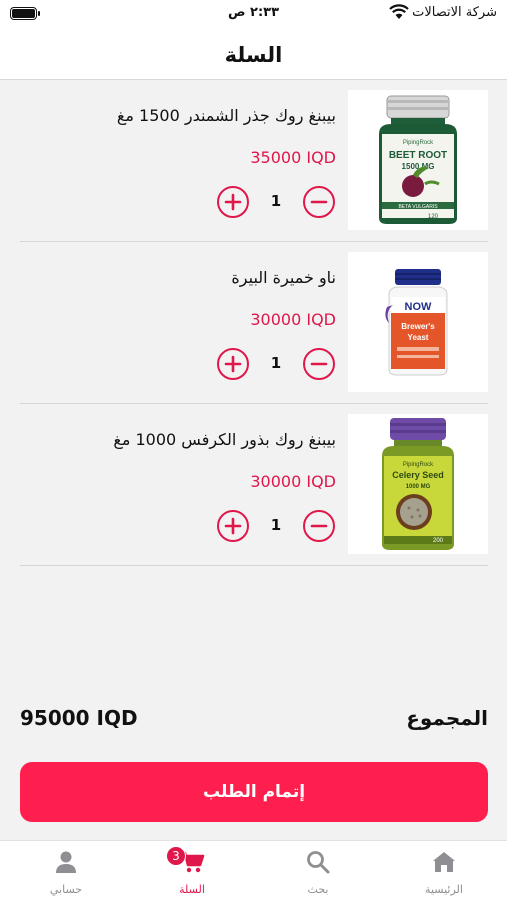 This screenshot has width=507, height=900. Describe the element at coordinates (418, 487) in the screenshot. I see `celery-line2-text: 1000 MG` at that location.